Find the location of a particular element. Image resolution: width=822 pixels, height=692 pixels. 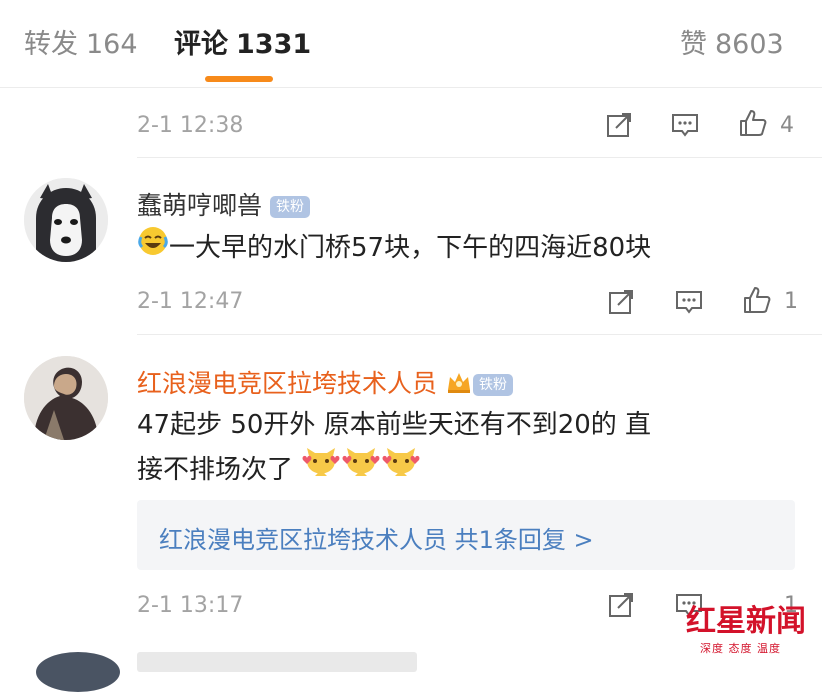

comment-text: 一大早的水门桥57块，下午的四海近80块 is located at coordinates (394, 248).